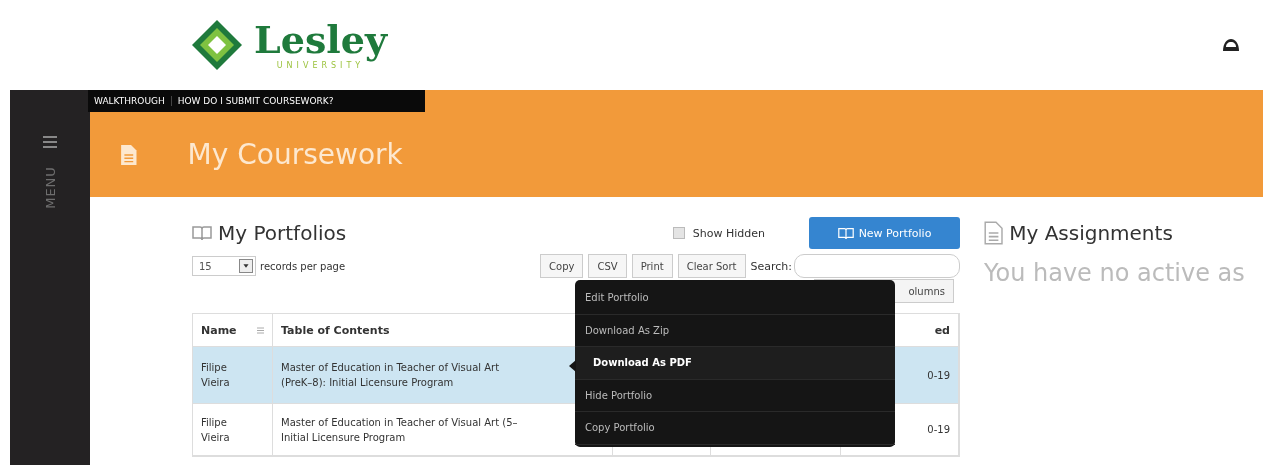  Describe the element at coordinates (735, 363) in the screenshot. I see `menu-item: Download As PDF` at that location.